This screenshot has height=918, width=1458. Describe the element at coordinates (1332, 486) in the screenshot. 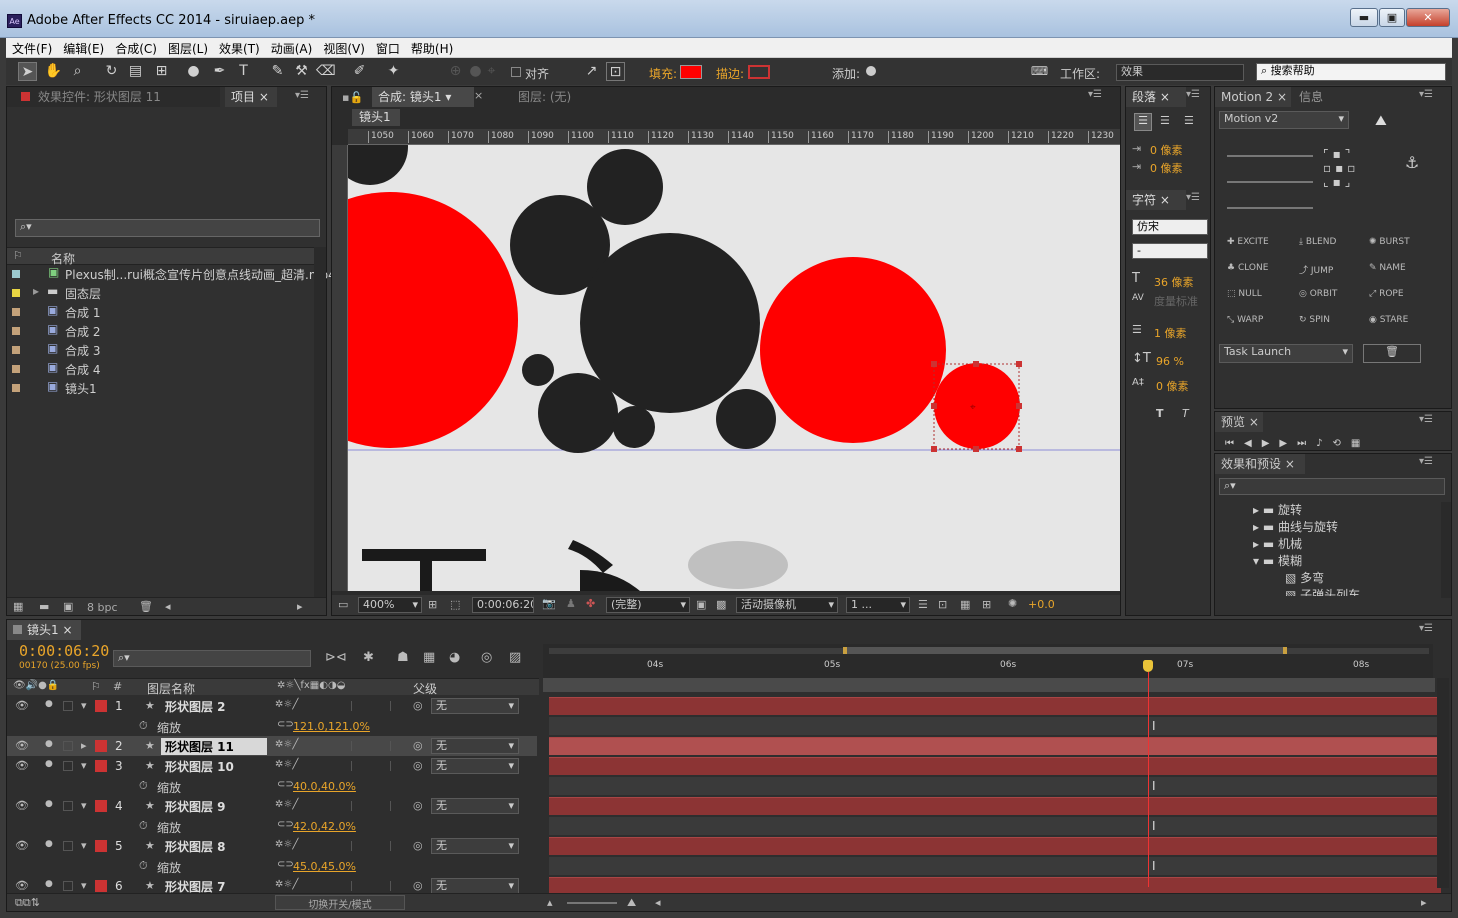

I see `effects-search-input: ⌕▾` at that location.